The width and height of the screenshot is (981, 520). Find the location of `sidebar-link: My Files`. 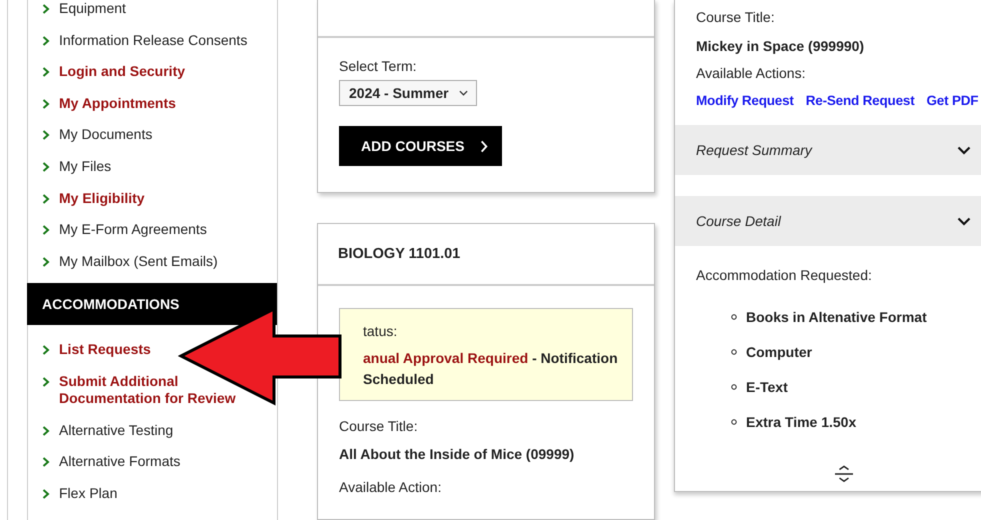

sidebar-link: My Files is located at coordinates (77, 164).